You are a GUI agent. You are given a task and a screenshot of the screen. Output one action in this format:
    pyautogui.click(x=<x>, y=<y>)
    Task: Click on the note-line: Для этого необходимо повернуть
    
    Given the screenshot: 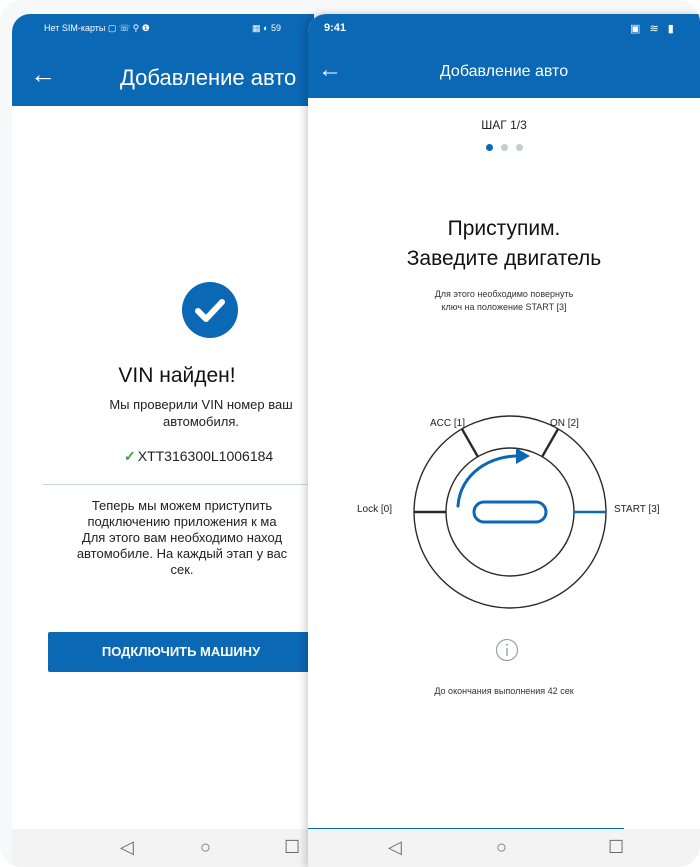 What is the action you would take?
    pyautogui.click(x=504, y=294)
    